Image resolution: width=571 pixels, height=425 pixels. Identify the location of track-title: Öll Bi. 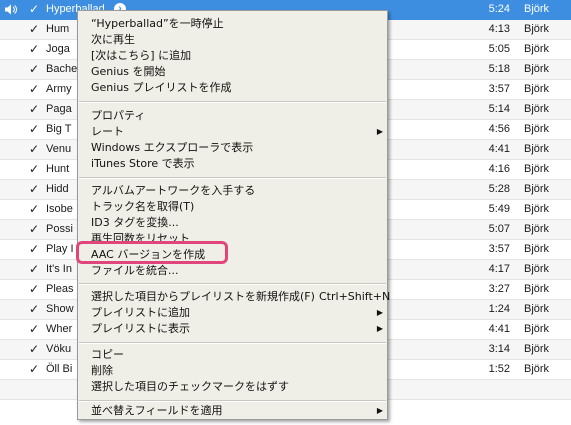
(59, 369).